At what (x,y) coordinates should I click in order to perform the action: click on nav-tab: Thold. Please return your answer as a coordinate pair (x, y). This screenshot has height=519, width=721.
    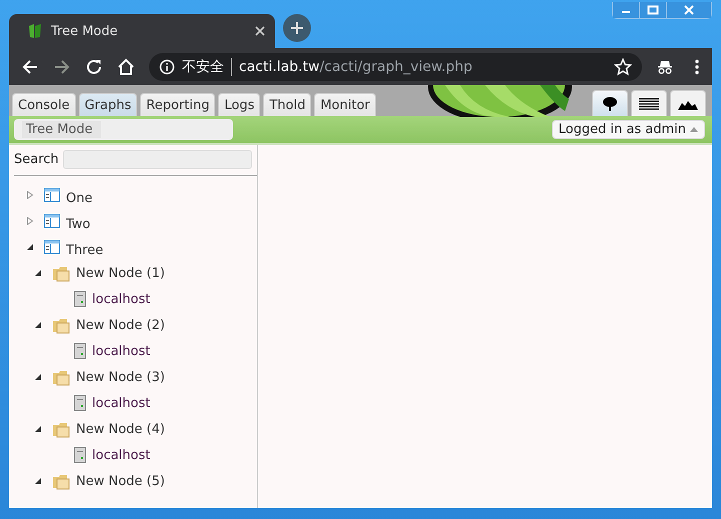
    Looking at the image, I should click on (287, 104).